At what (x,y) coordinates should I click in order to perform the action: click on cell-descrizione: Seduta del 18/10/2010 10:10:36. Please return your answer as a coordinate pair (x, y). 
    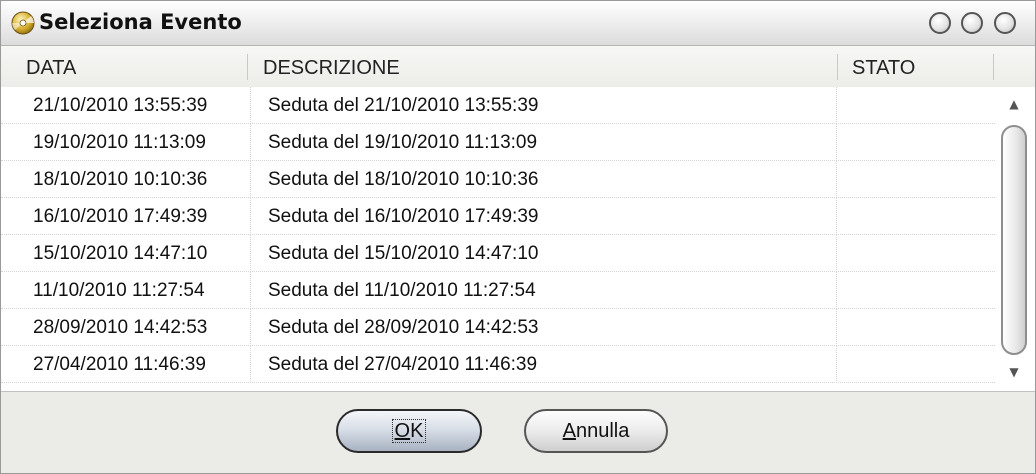
    Looking at the image, I should click on (544, 179).